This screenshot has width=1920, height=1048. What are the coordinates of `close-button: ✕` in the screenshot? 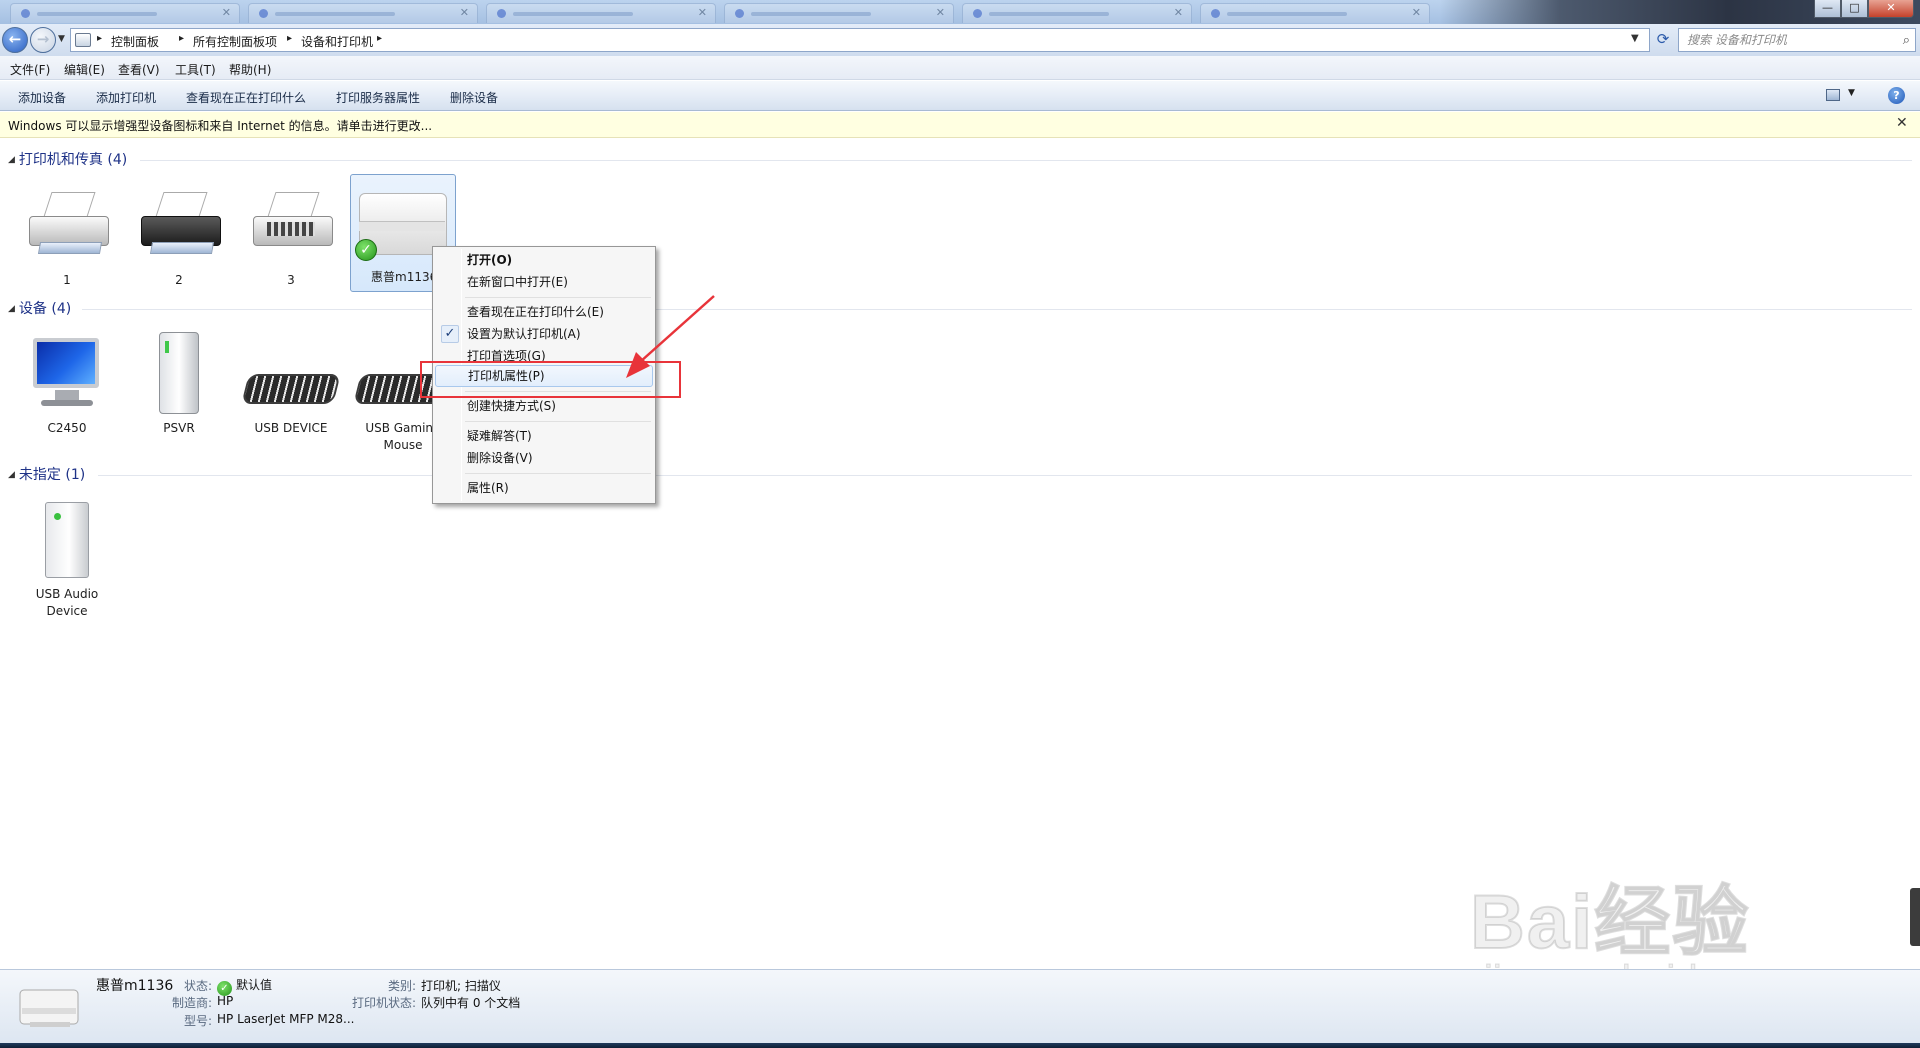 It's located at (1891, 9).